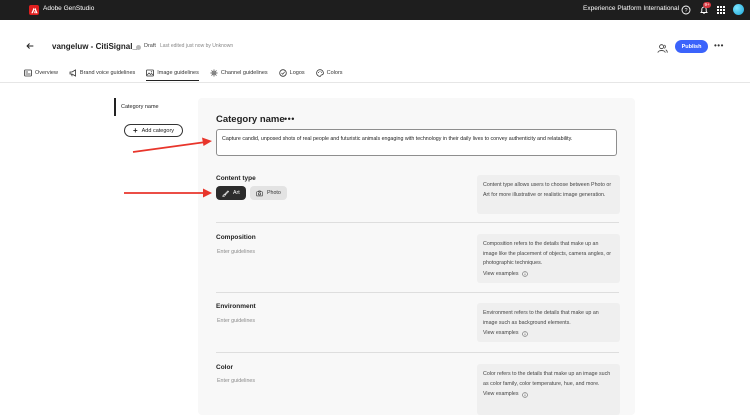  What do you see at coordinates (250, 119) in the screenshot?
I see `category-title: Category name` at bounding box center [250, 119].